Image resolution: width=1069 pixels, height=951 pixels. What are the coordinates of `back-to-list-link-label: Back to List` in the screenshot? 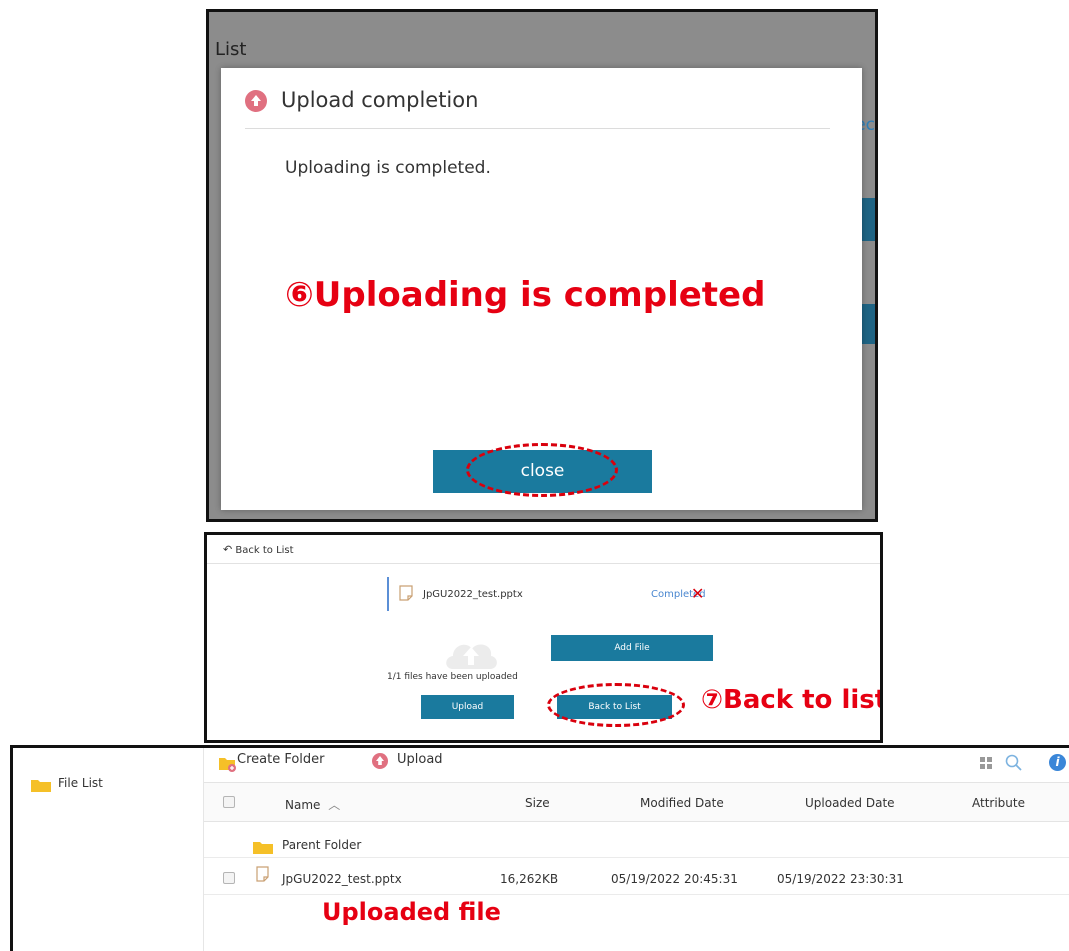 It's located at (264, 550).